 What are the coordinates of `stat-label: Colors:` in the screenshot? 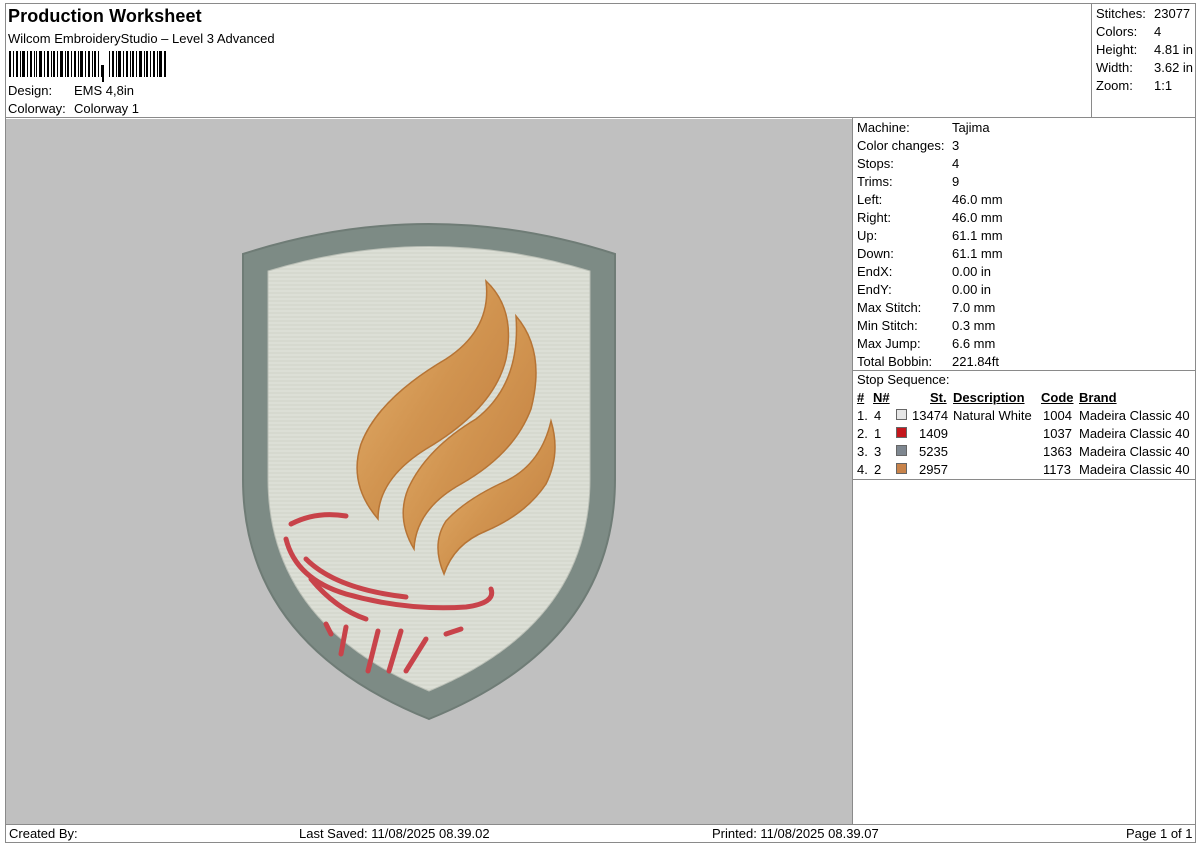 It's located at (1117, 31).